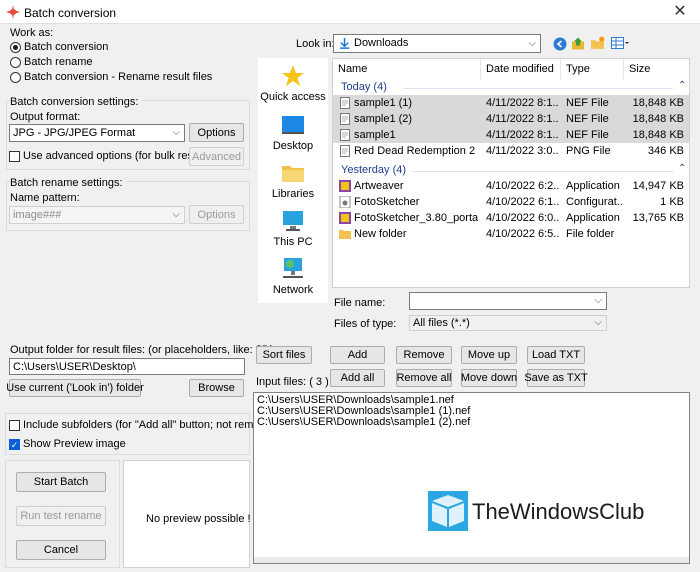 The width and height of the screenshot is (700, 572). Describe the element at coordinates (293, 174) in the screenshot. I see `libraries-folder-icon` at that location.